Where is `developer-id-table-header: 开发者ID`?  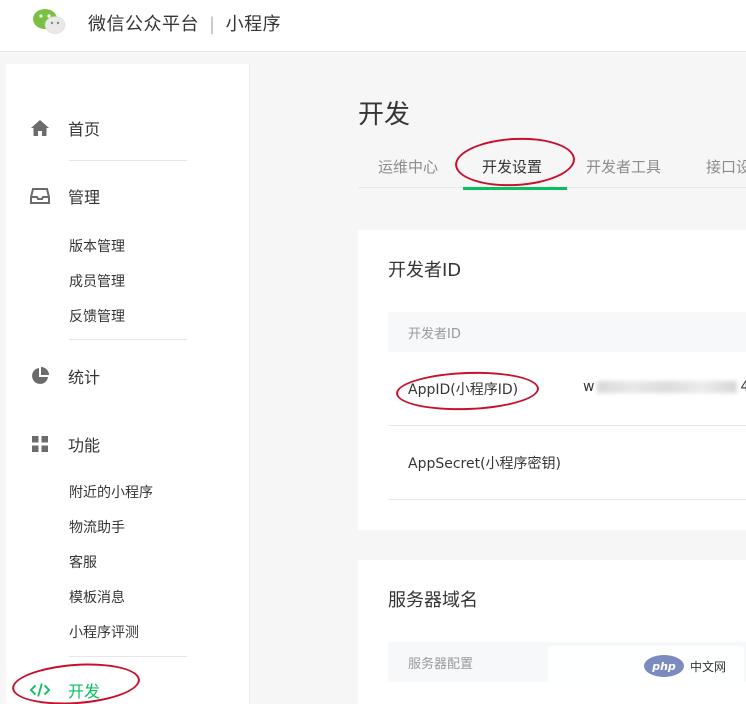
developer-id-table-header: 开发者ID is located at coordinates (567, 332).